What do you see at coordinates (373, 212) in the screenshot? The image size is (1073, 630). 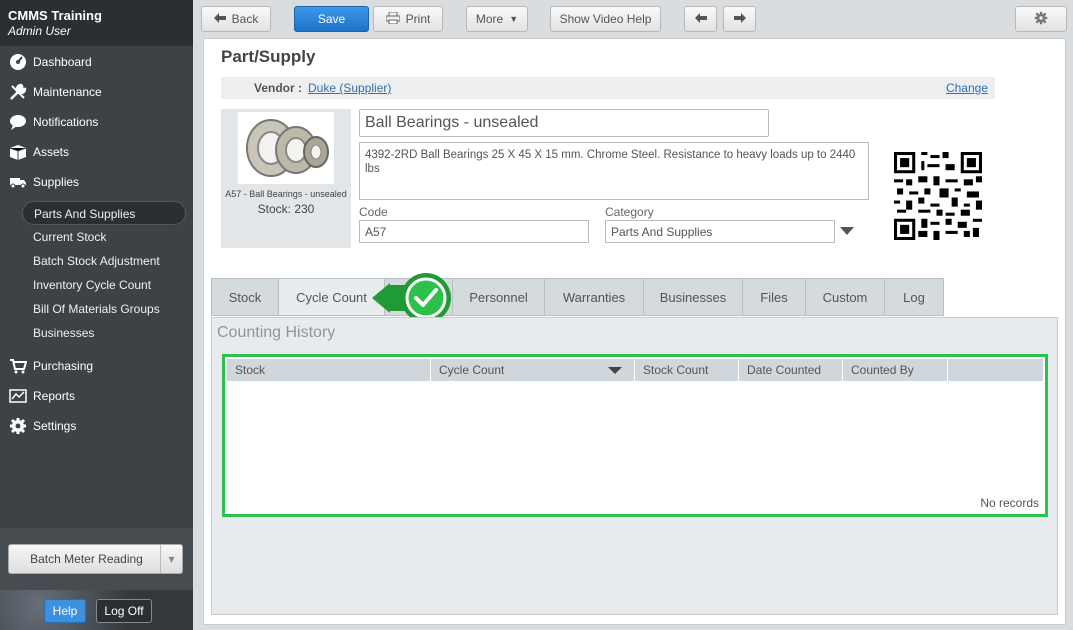 I see `code-label: Code` at bounding box center [373, 212].